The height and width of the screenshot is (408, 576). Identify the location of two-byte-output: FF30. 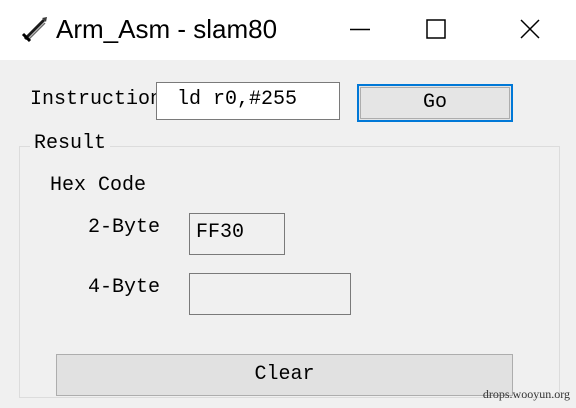
(237, 234).